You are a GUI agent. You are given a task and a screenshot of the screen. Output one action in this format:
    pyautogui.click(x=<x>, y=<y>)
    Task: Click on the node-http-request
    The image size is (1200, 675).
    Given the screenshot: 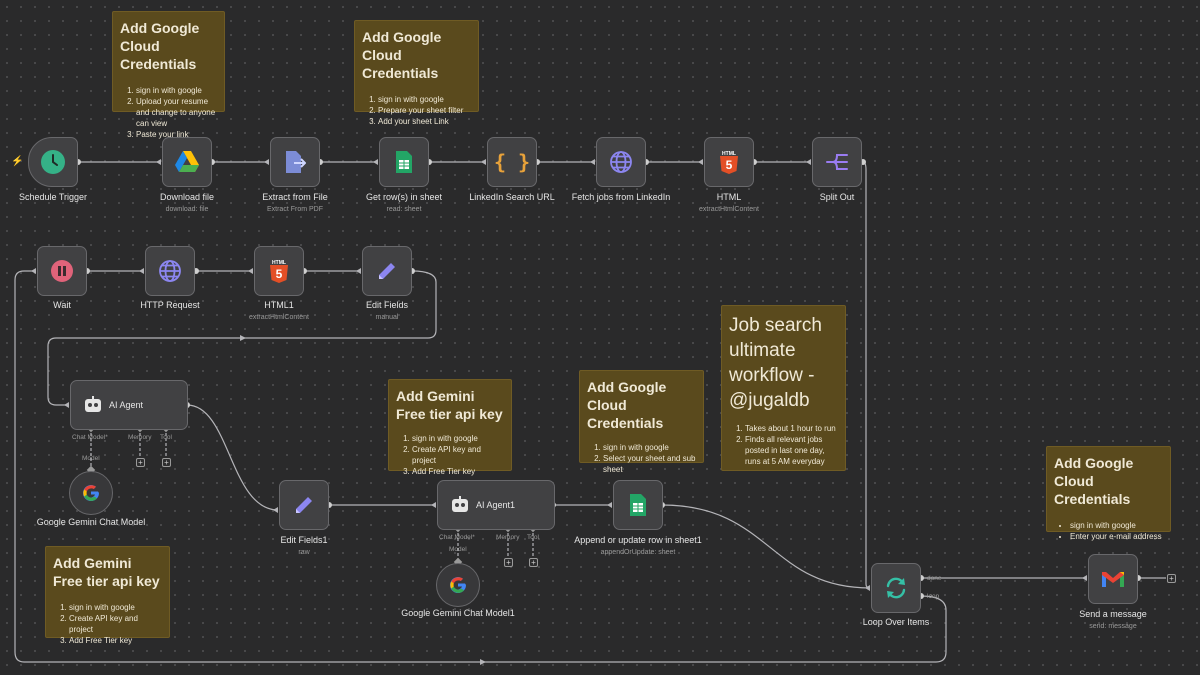 What is the action you would take?
    pyautogui.click(x=170, y=271)
    